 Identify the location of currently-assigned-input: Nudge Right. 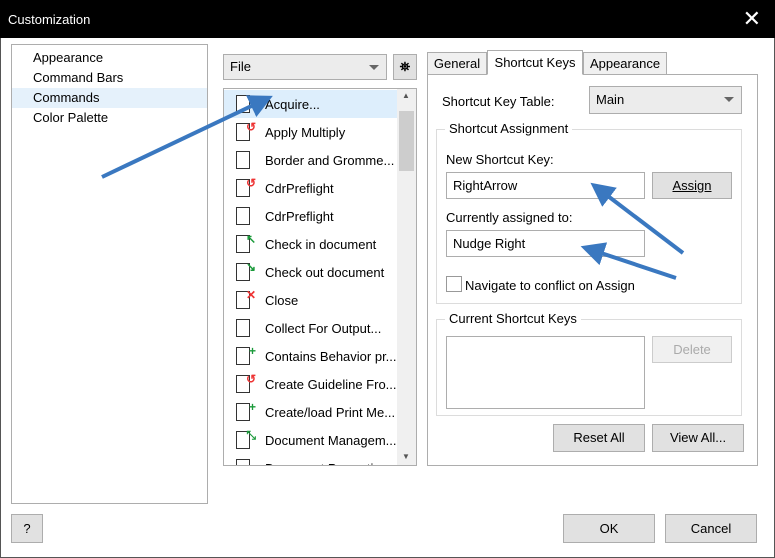
(545, 243).